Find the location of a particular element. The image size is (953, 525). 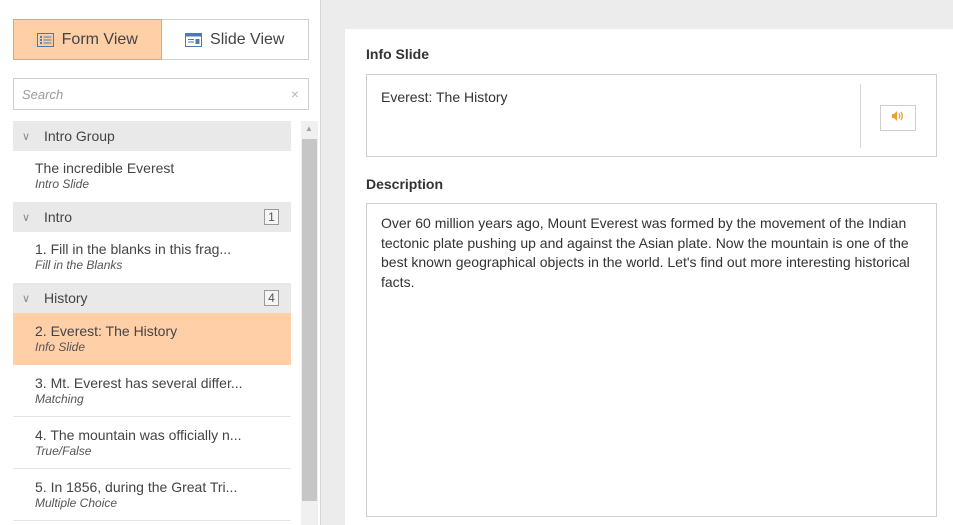

list-item-selected: 2. Everest: The History Info Slide is located at coordinates (152, 339).